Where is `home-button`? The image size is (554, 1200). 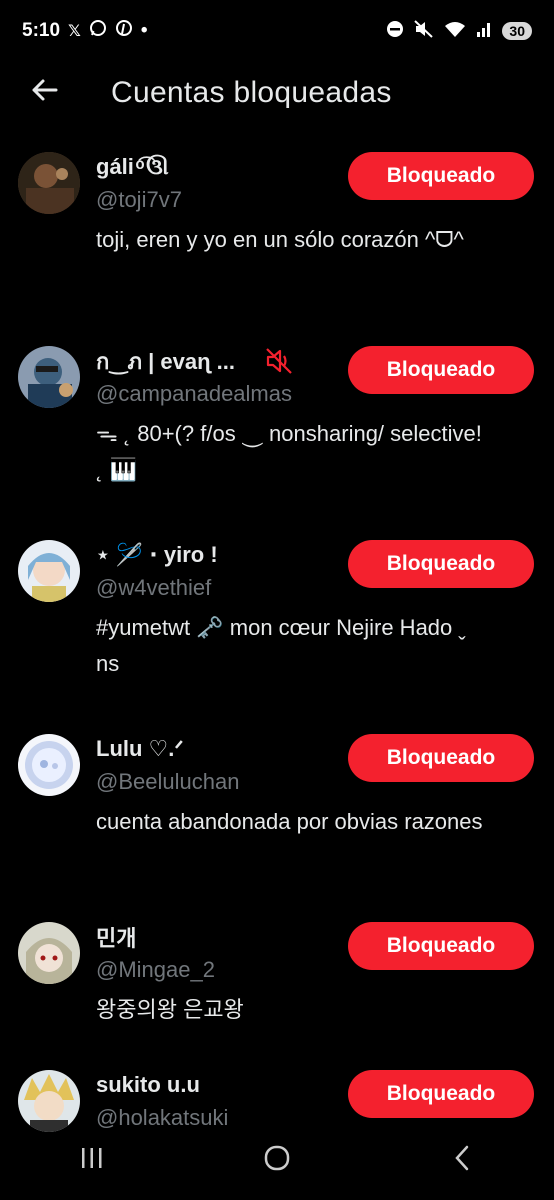
home-button is located at coordinates (277, 1161).